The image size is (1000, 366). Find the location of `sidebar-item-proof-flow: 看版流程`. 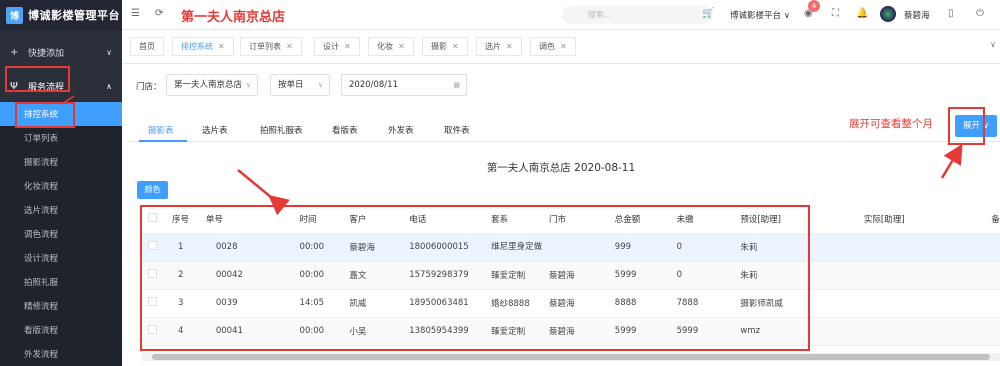

sidebar-item-proof-flow: 看版流程 is located at coordinates (61, 330).